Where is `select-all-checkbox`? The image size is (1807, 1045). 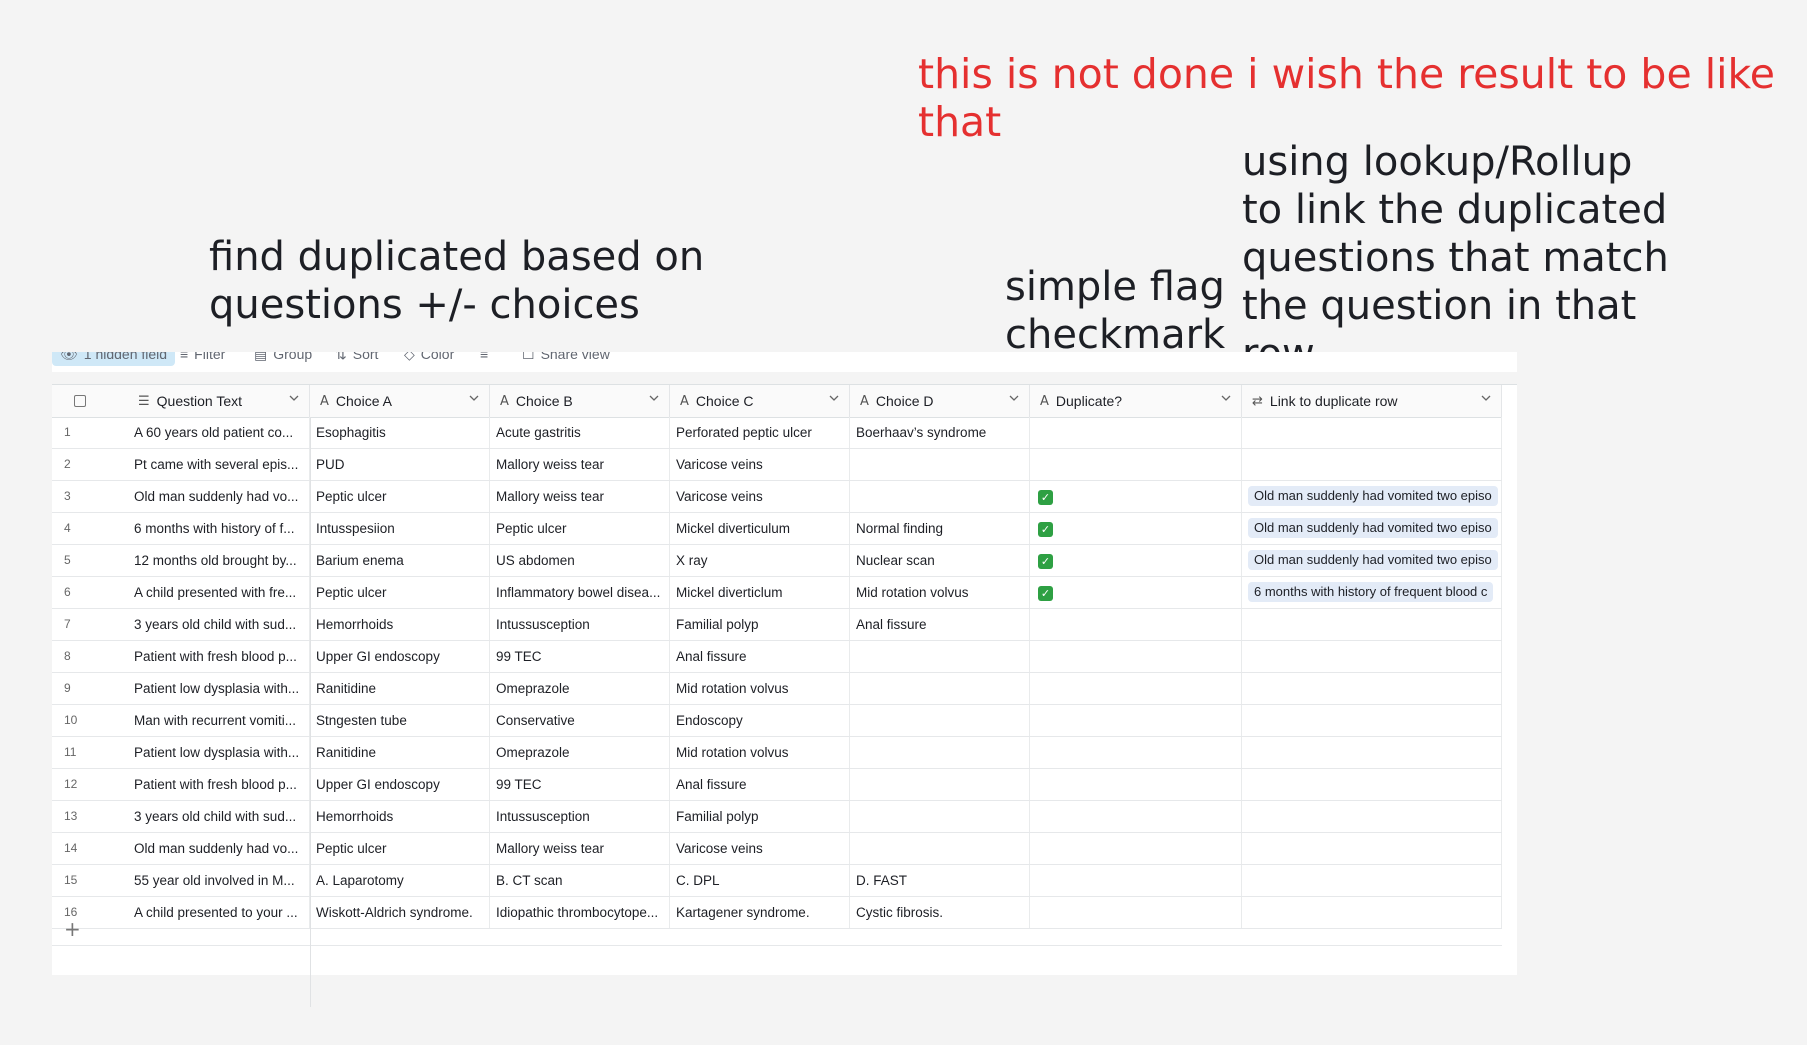 select-all-checkbox is located at coordinates (80, 401).